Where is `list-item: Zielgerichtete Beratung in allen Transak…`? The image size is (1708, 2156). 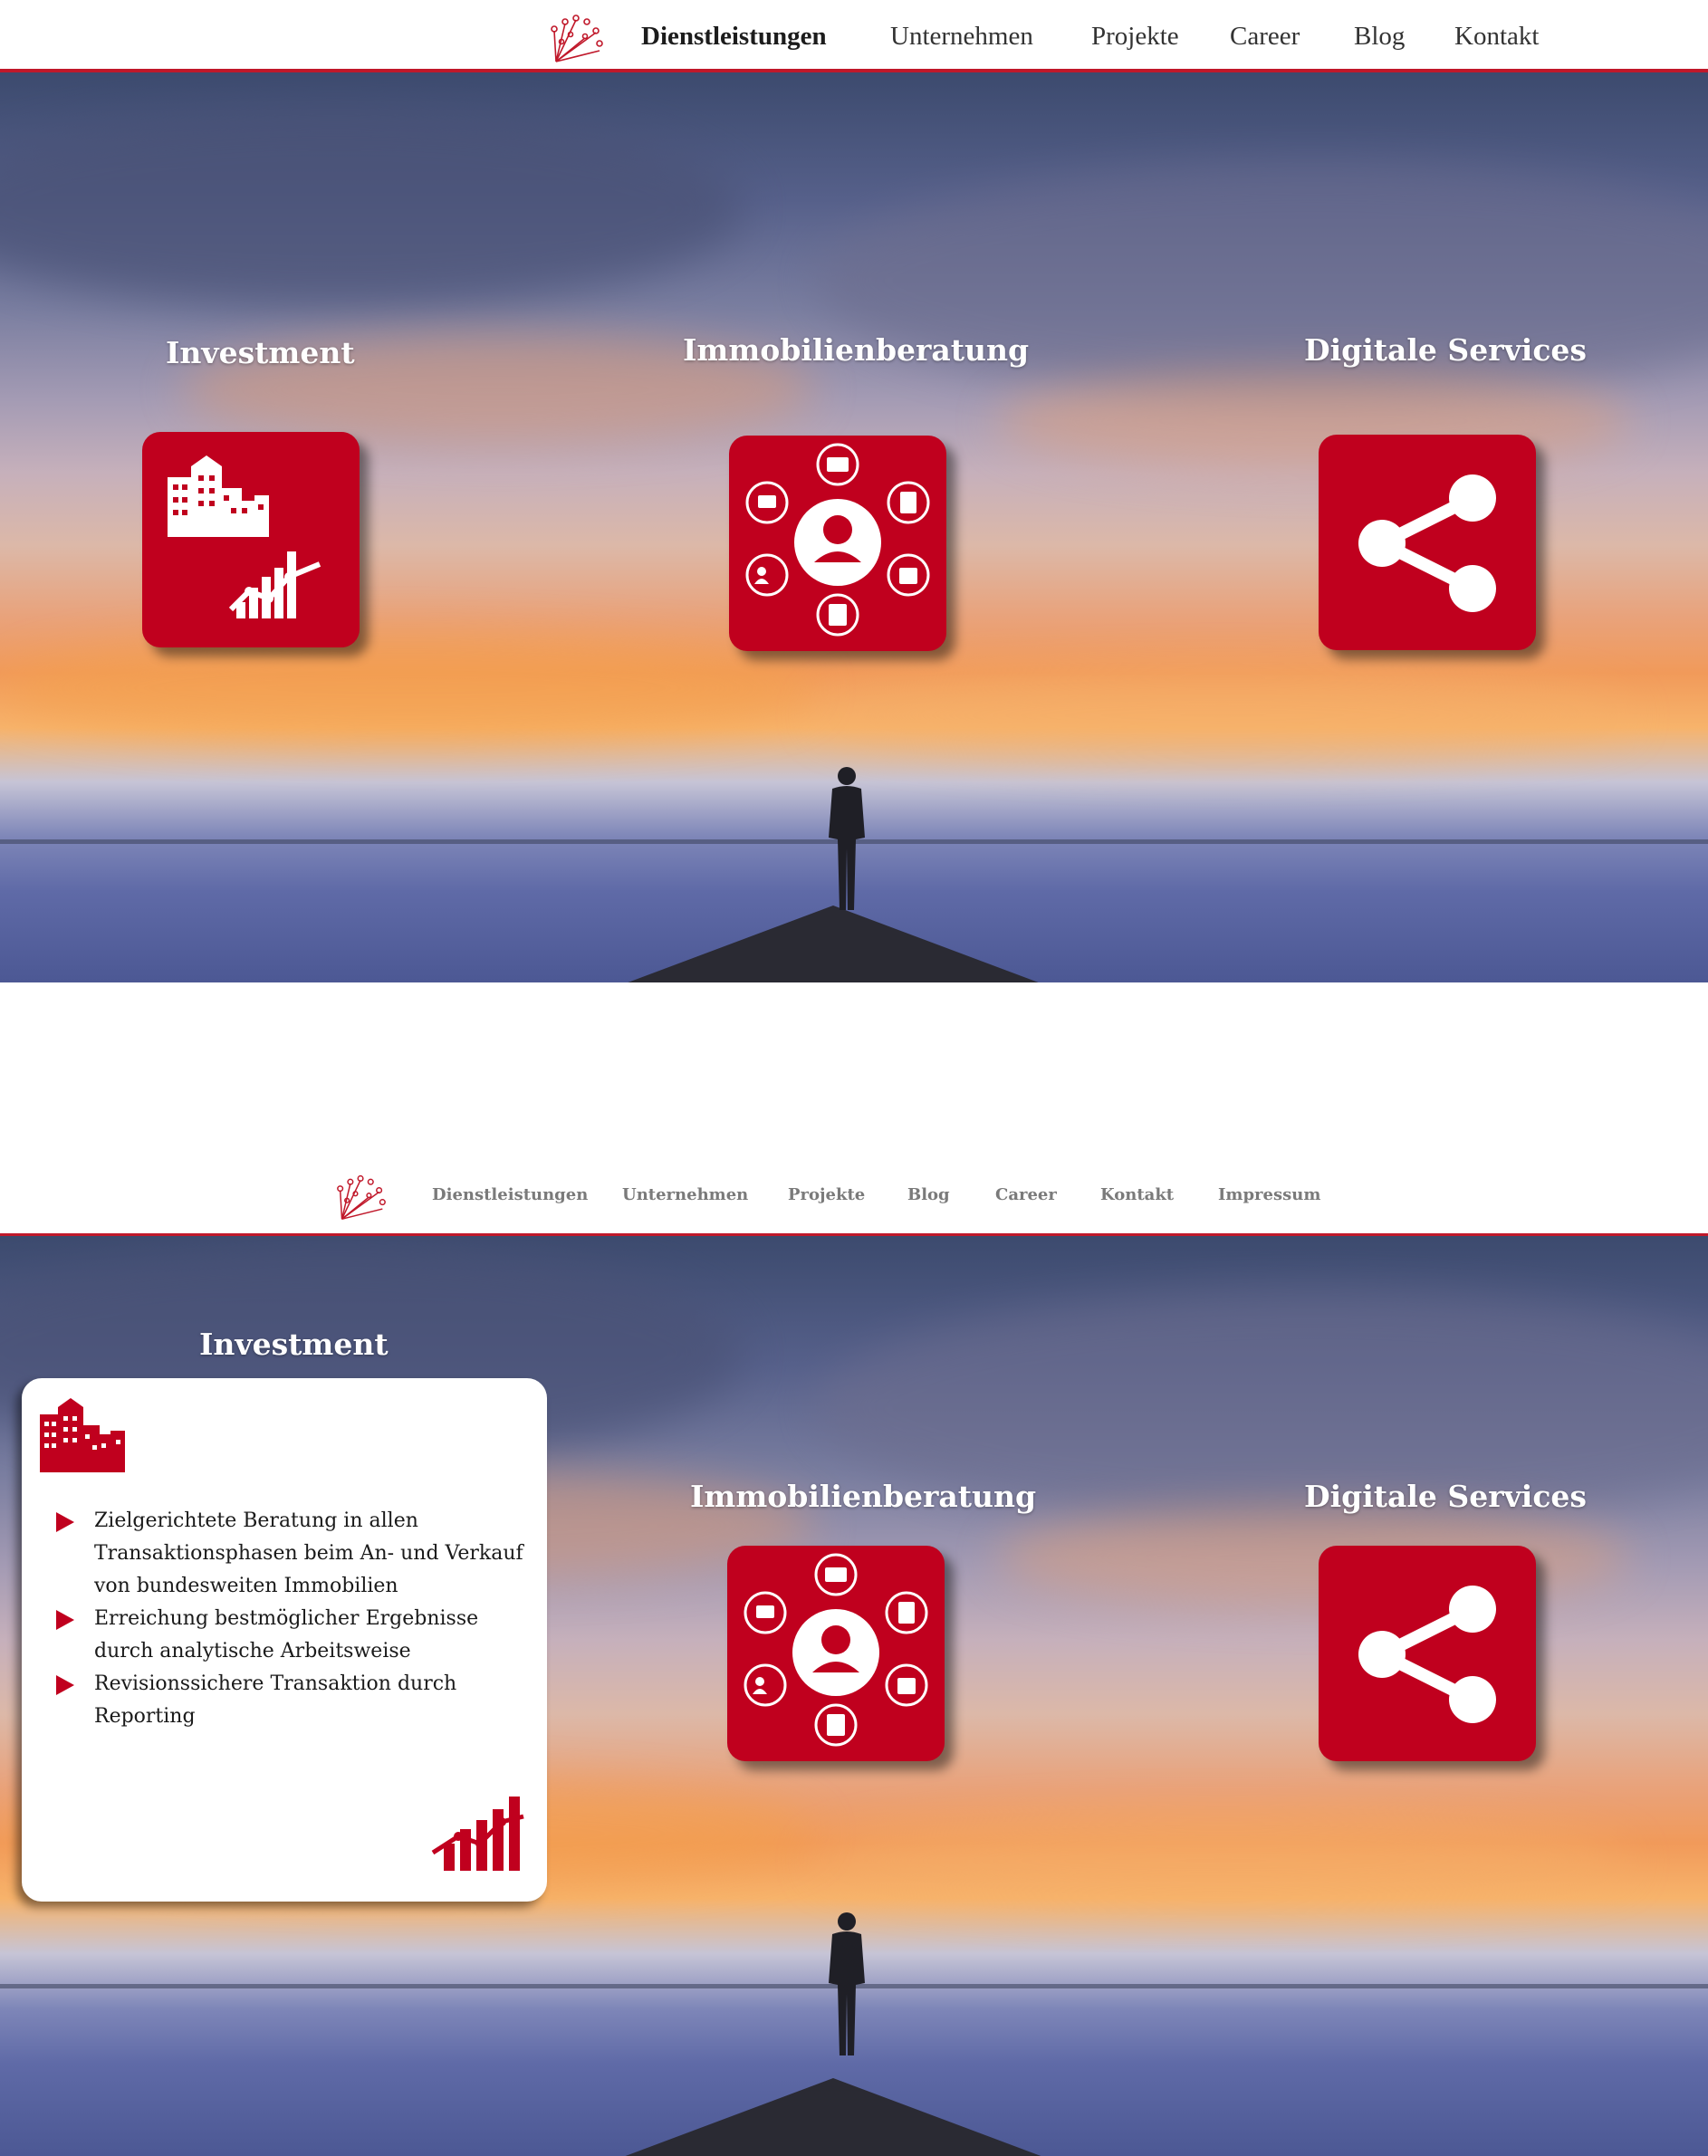 list-item: Zielgerichtete Beratung in allen Transak… is located at coordinates (300, 1554).